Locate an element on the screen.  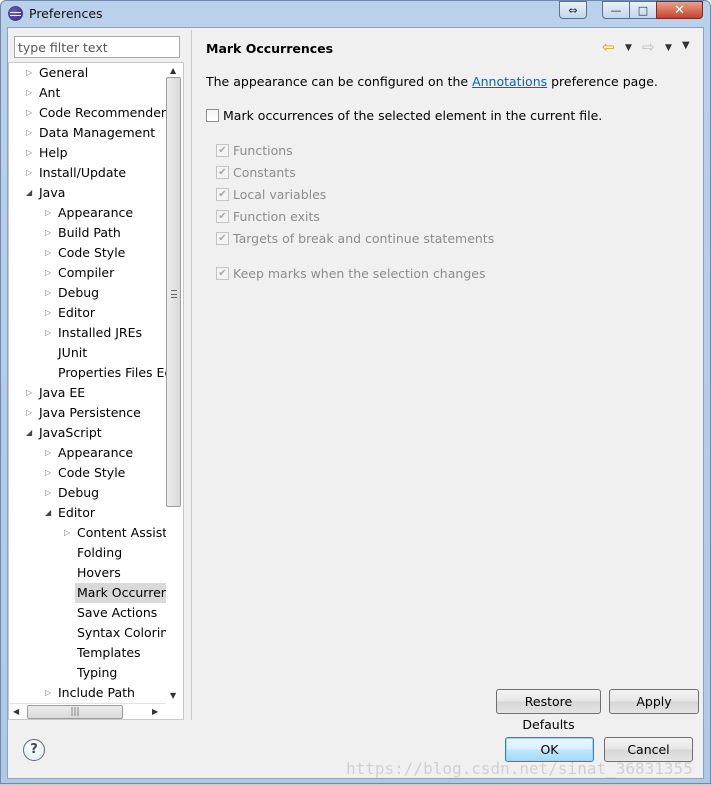
tree-horizontal-scrollbar: ◀ ||| ▶ is located at coordinates (87, 711).